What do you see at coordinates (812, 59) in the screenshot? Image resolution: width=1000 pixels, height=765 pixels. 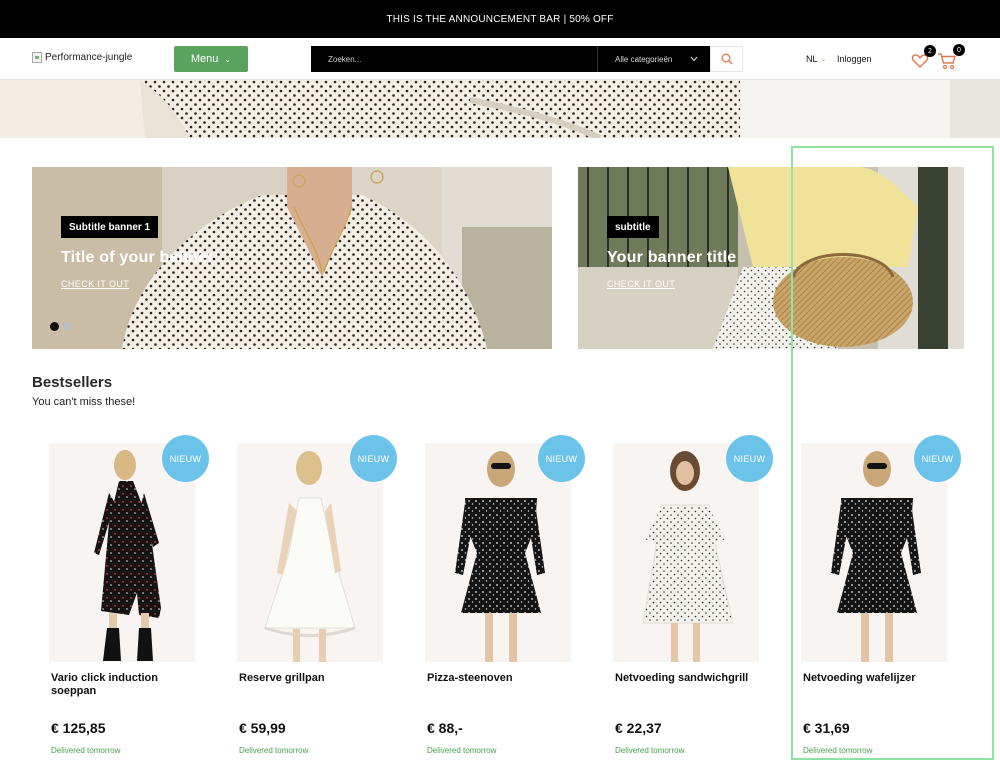 I see `language-code: NL` at bounding box center [812, 59].